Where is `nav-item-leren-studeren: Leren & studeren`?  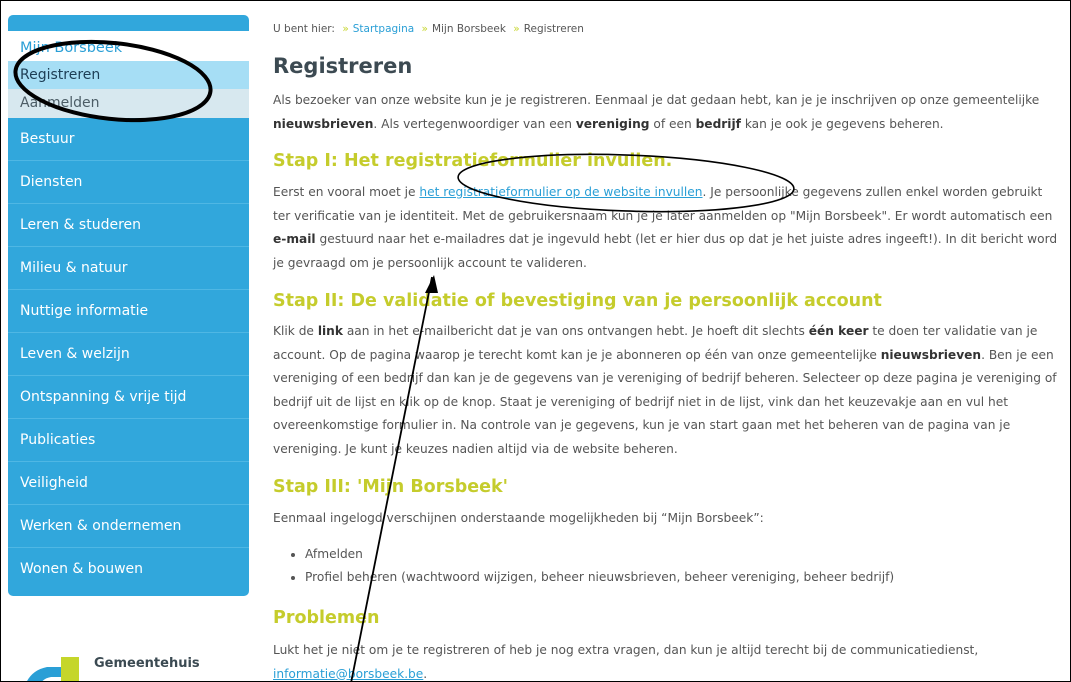
nav-item-leren-studeren: Leren & studeren is located at coordinates (128, 224).